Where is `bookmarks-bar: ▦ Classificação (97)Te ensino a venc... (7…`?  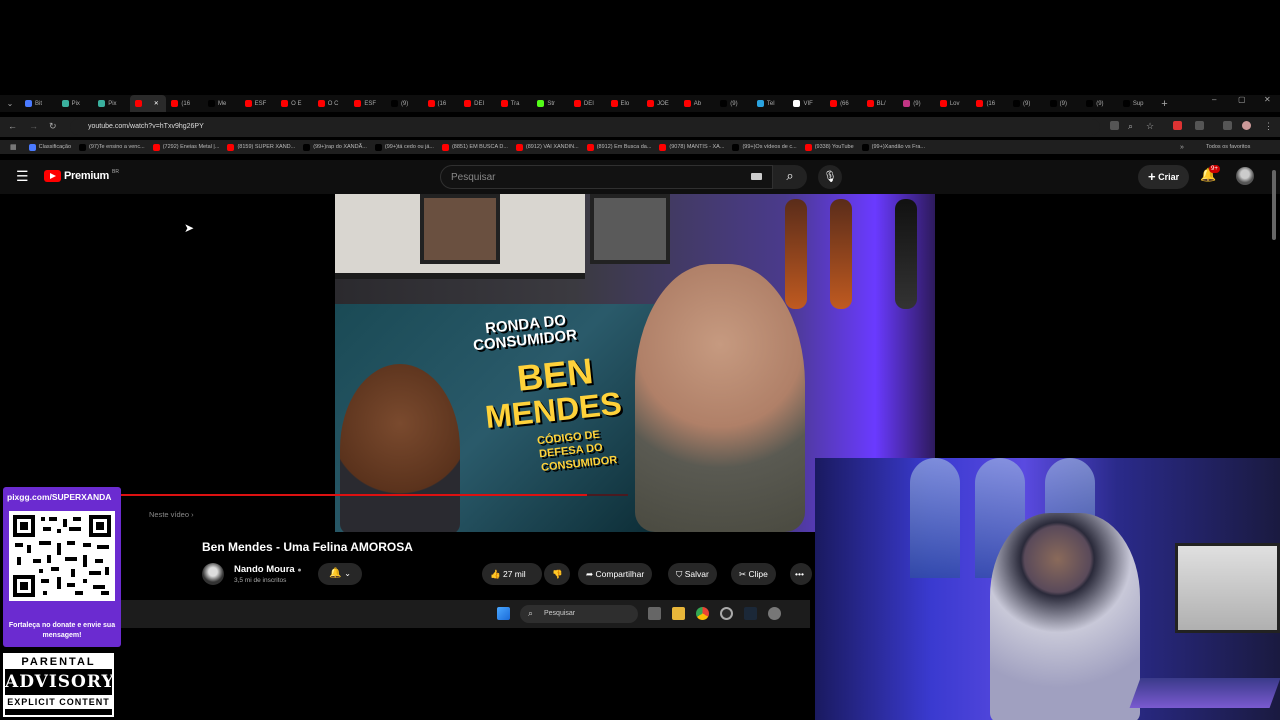 bookmarks-bar: ▦ Classificação (97)Te ensino a venc... (7… is located at coordinates (640, 147).